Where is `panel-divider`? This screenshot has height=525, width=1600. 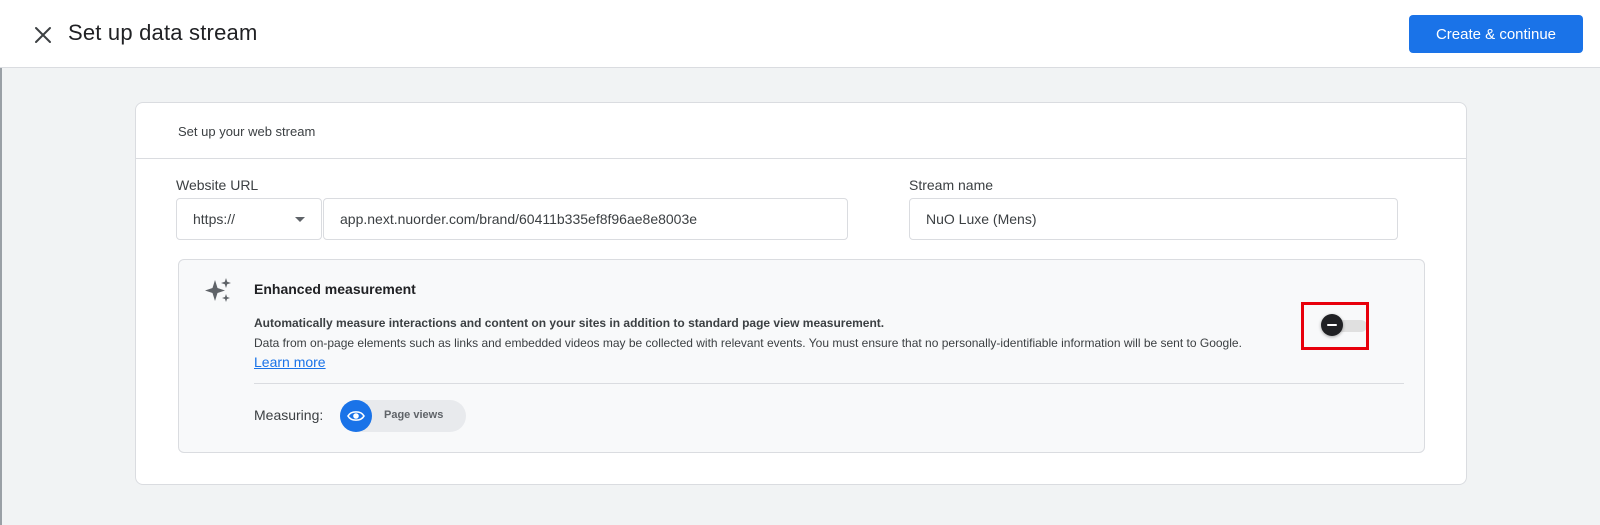
panel-divider is located at coordinates (829, 383).